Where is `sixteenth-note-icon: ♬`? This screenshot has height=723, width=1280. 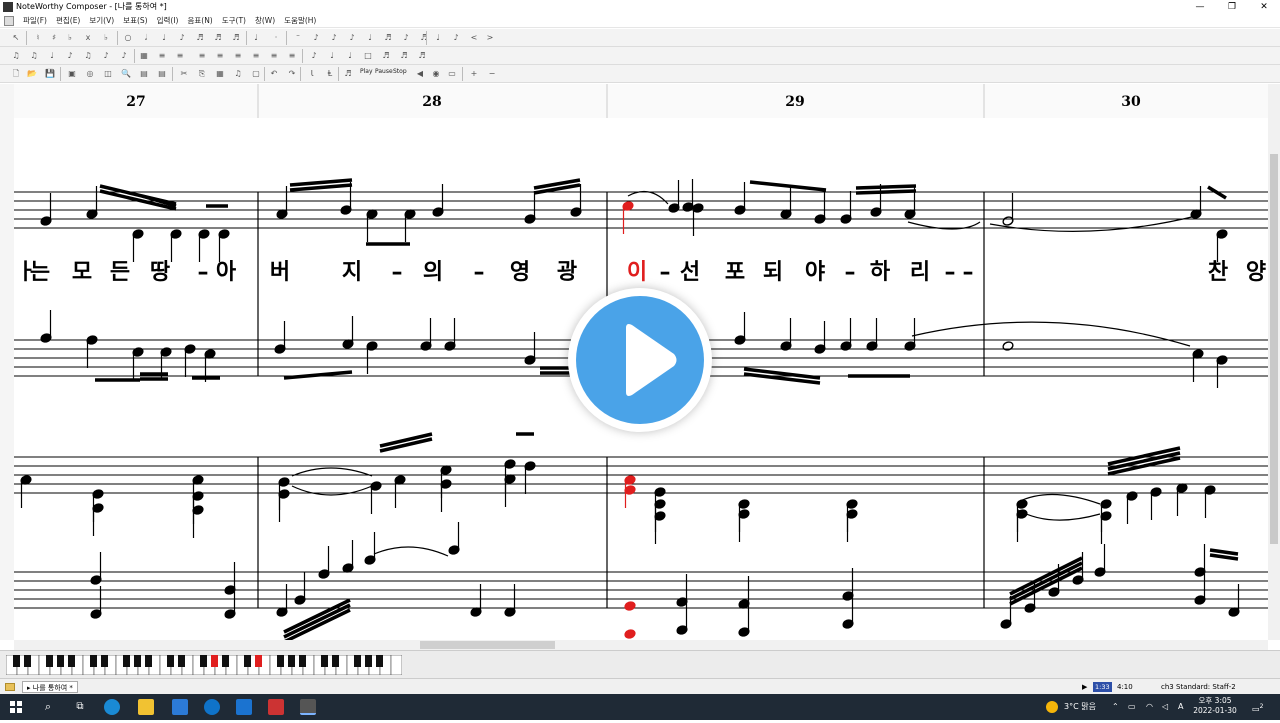
sixteenth-note-icon: ♬ is located at coordinates (200, 38).